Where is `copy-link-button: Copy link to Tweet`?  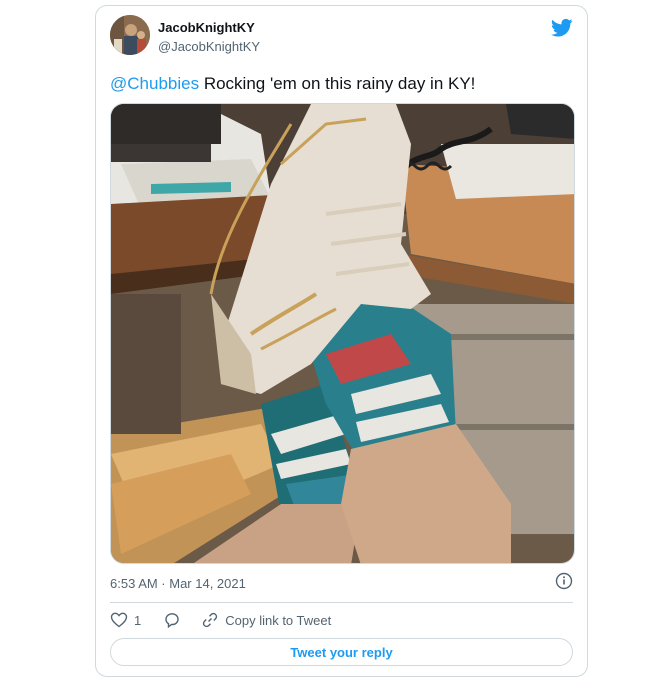
copy-link-button: Copy link to Tweet is located at coordinates (266, 620).